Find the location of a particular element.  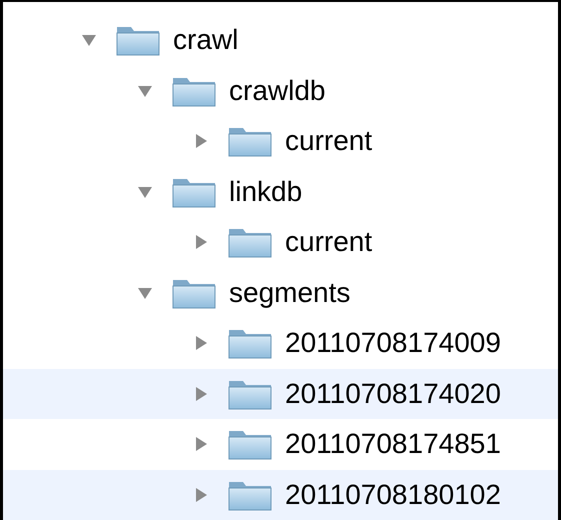

folder-name: crawl is located at coordinates (205, 40).